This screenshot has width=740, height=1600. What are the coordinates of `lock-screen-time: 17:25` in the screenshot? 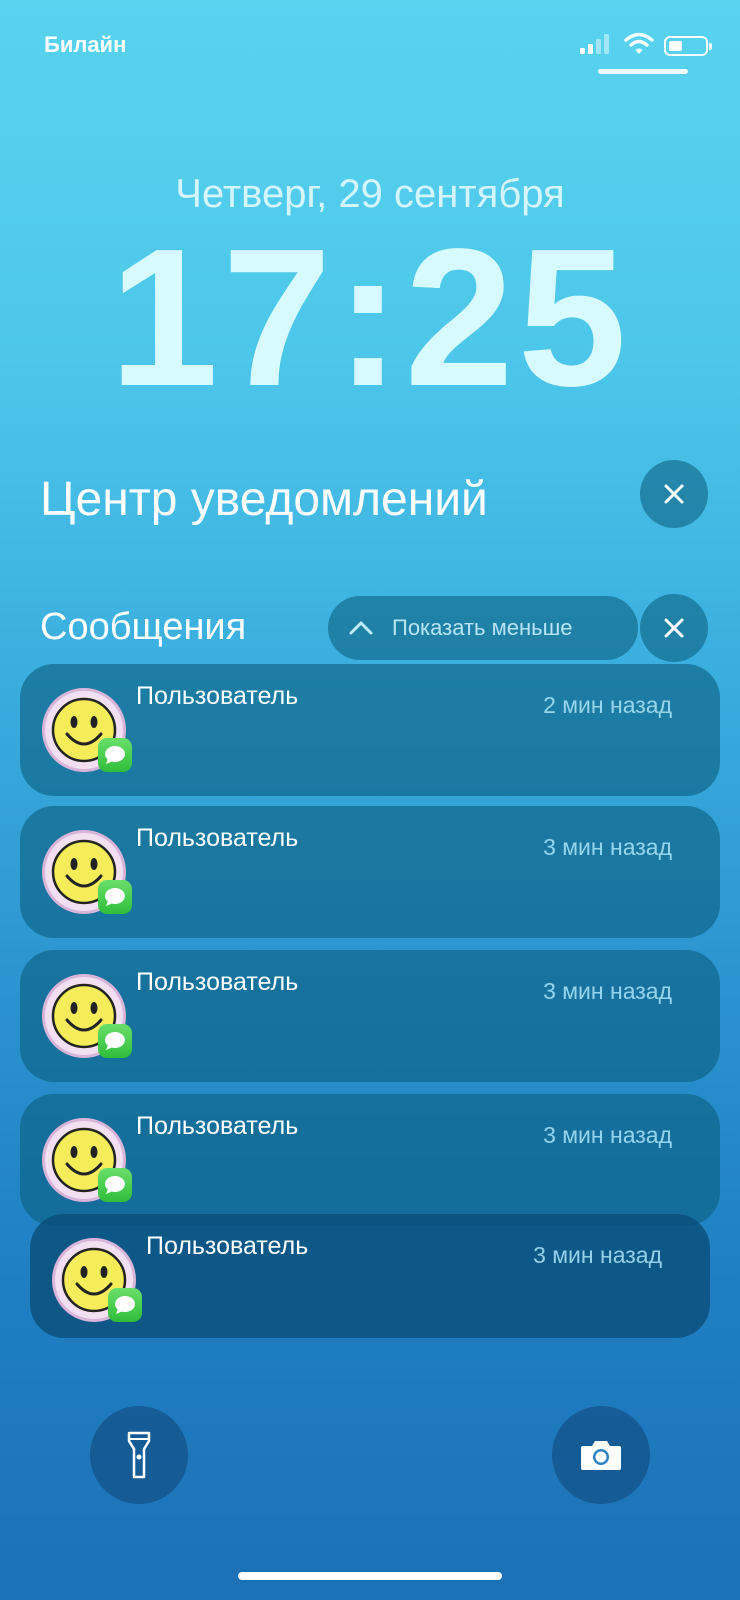 It's located at (370, 317).